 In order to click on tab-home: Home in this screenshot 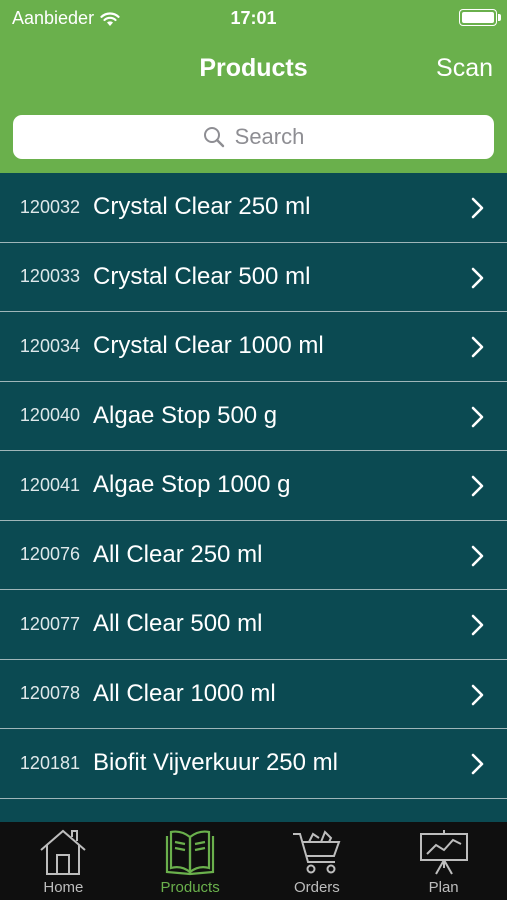, I will do `click(63, 861)`.